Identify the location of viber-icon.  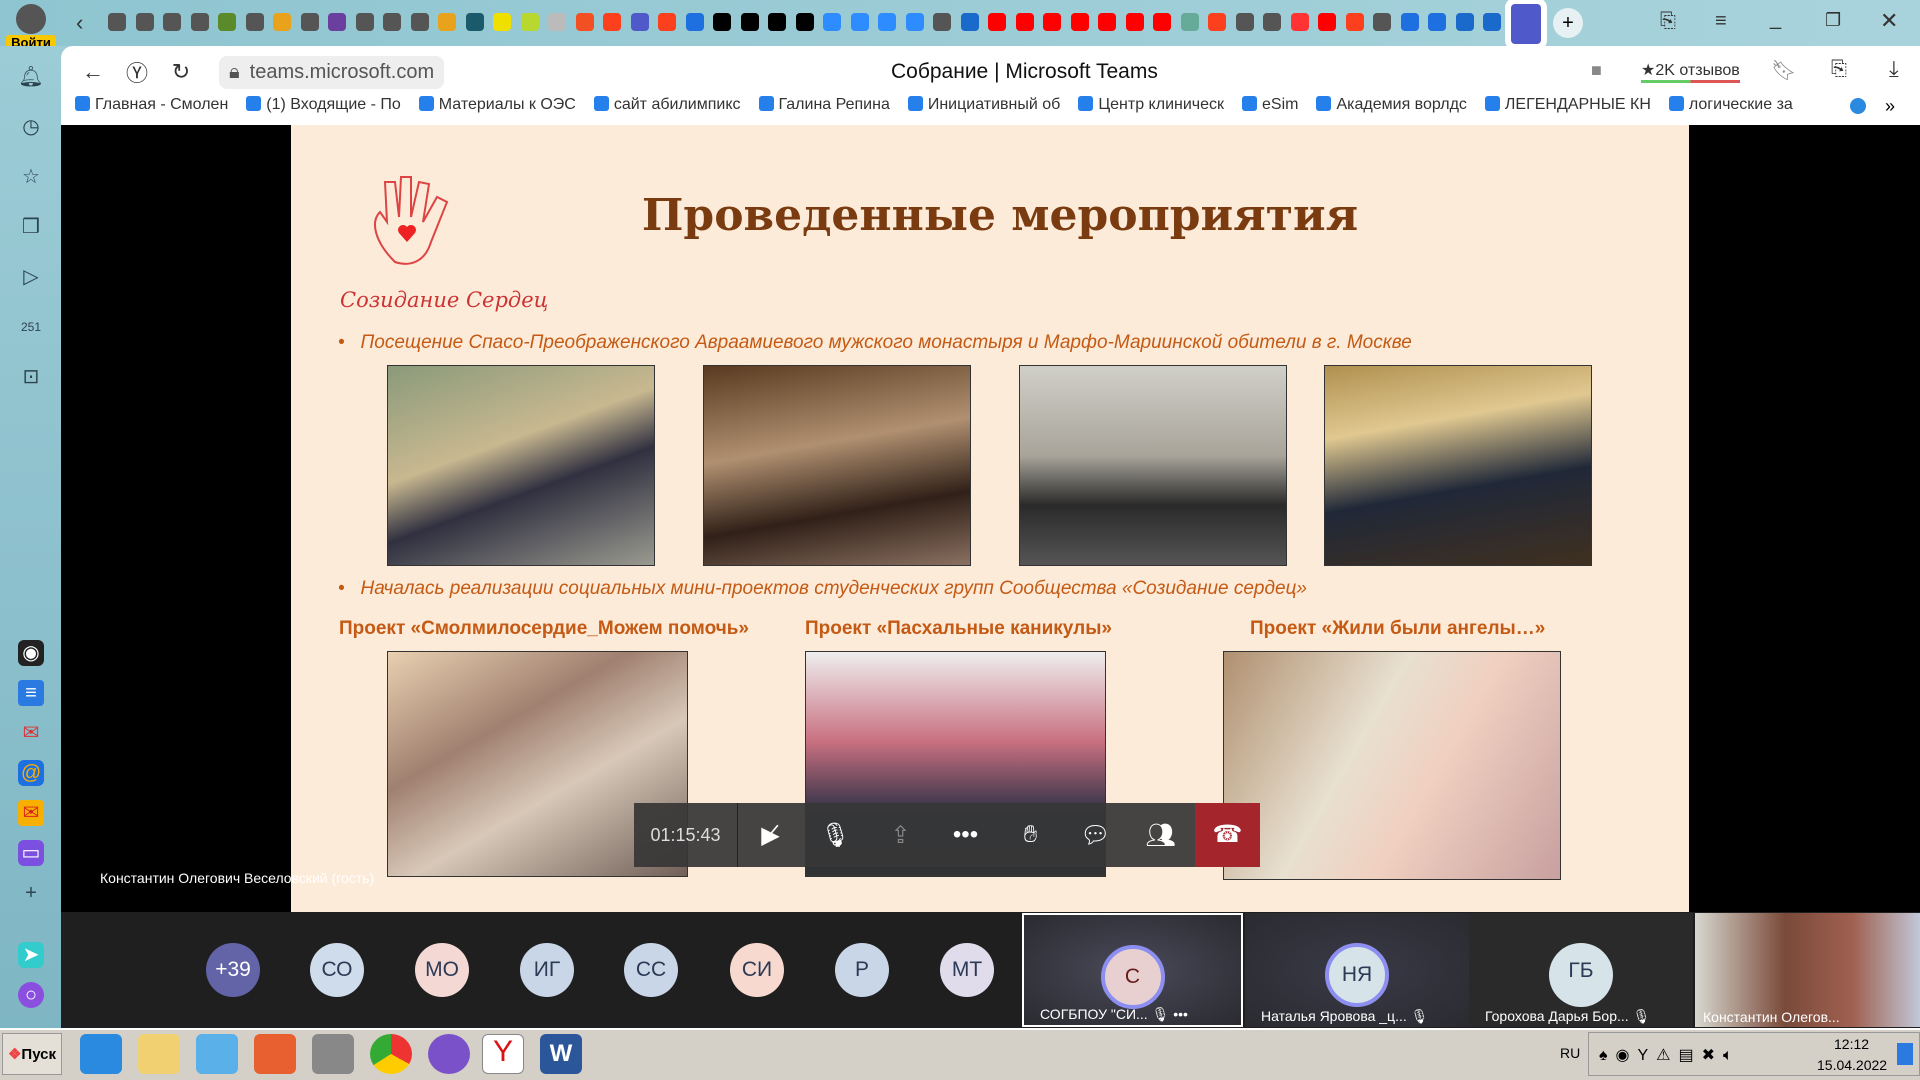
(449, 1054).